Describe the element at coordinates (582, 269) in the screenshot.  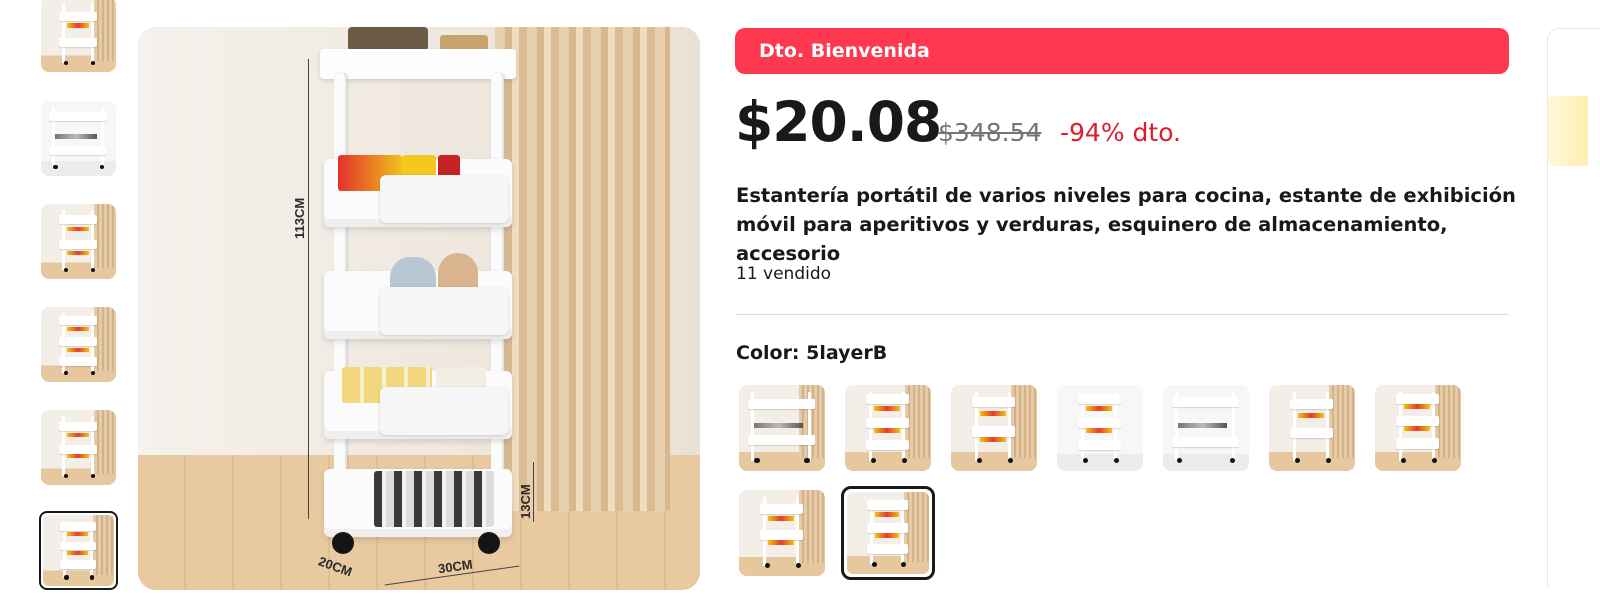
I see `photo-curtain` at that location.